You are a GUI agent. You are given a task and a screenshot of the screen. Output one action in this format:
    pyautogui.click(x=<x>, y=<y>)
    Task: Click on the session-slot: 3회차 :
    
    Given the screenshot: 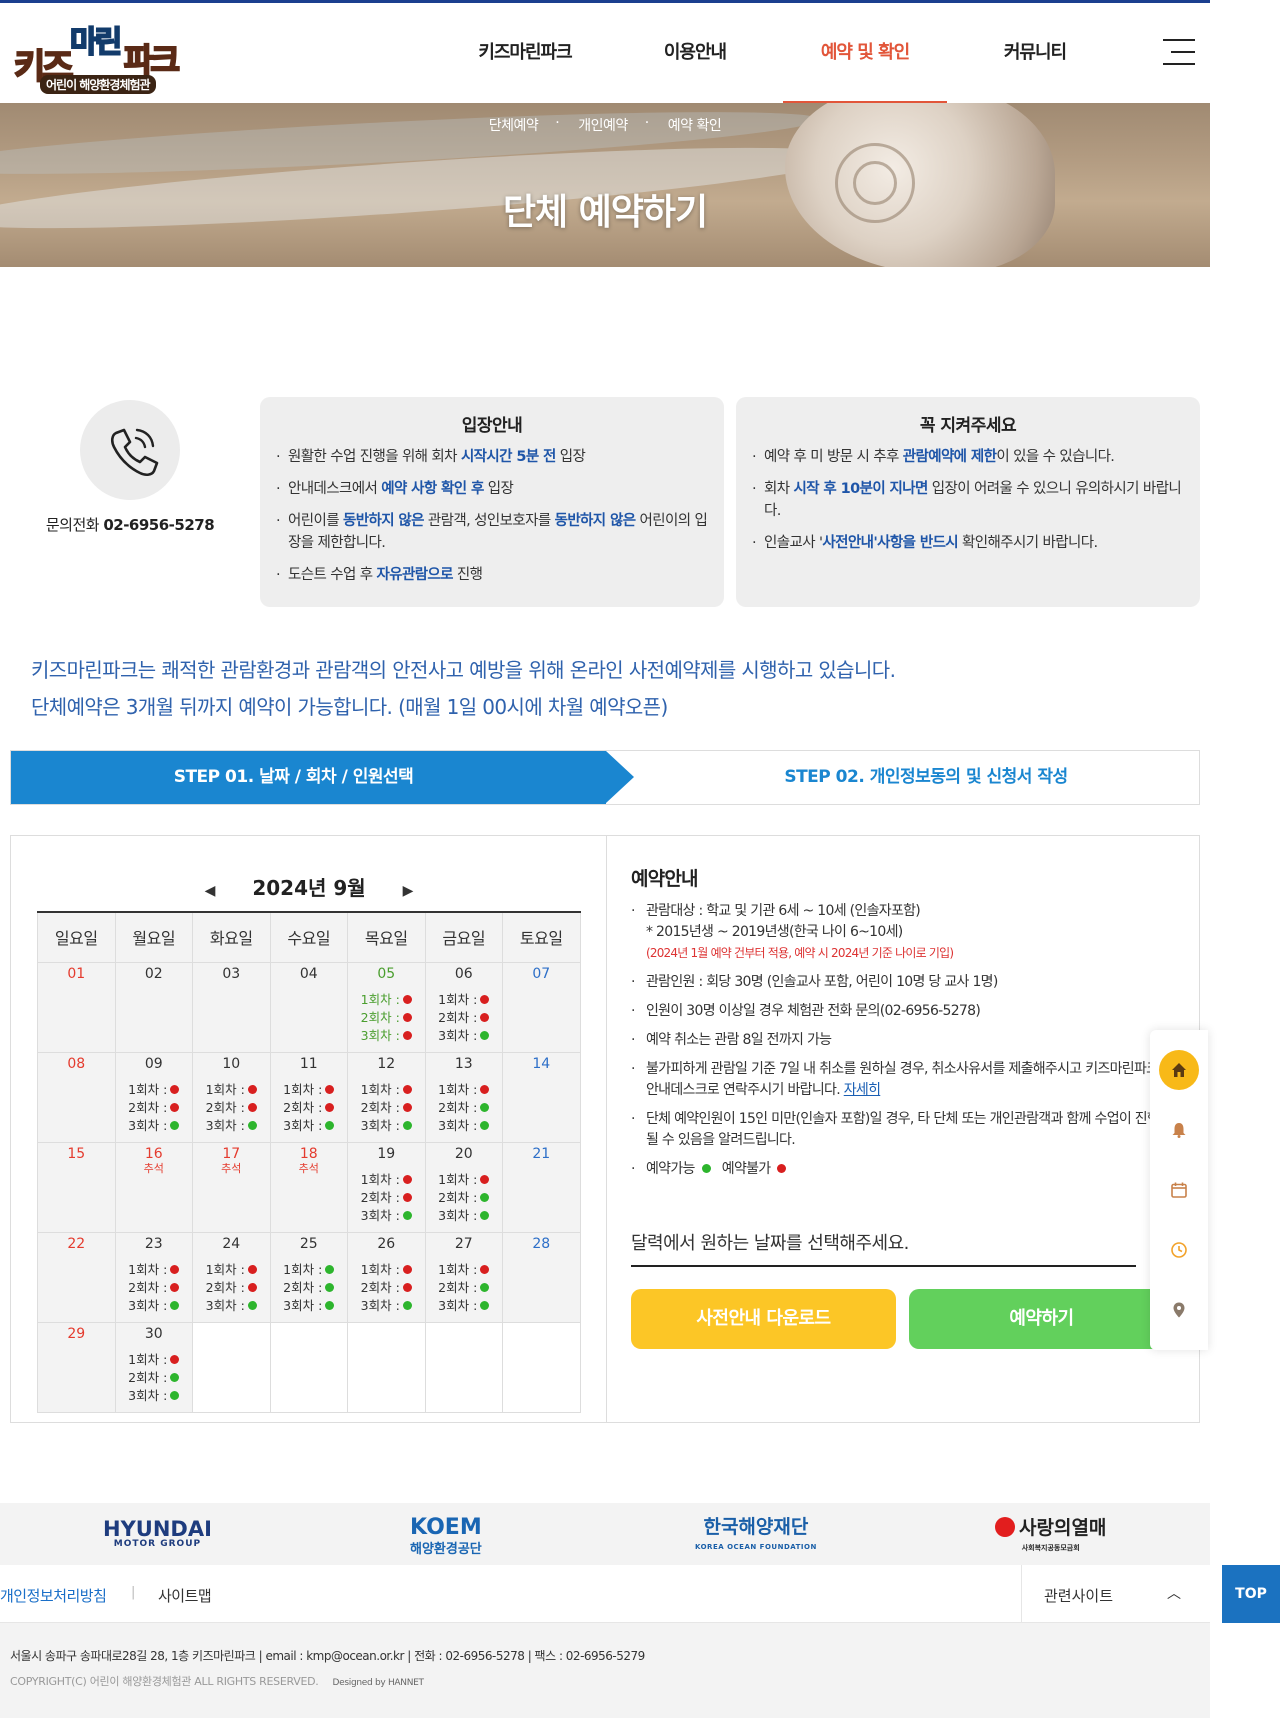 What is the action you would take?
    pyautogui.click(x=231, y=1126)
    